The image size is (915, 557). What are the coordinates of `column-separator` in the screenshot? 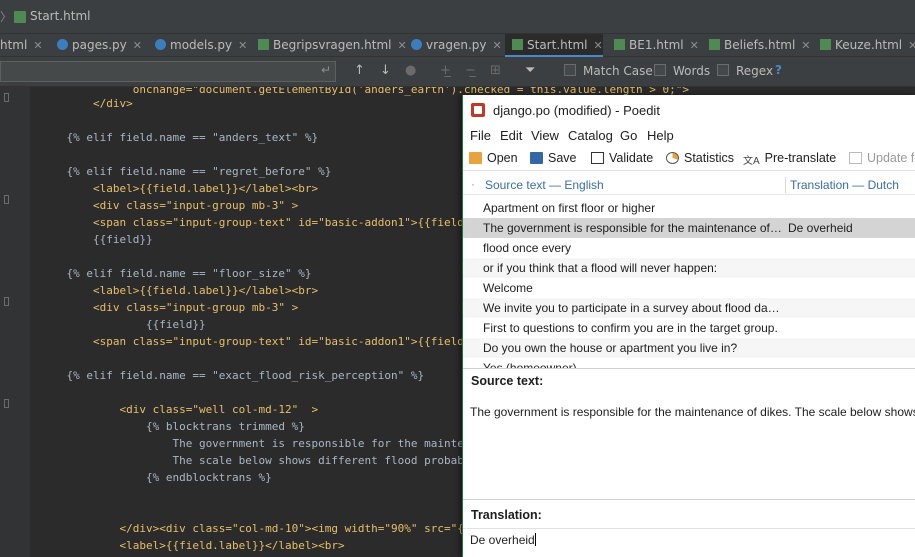 It's located at (785, 185).